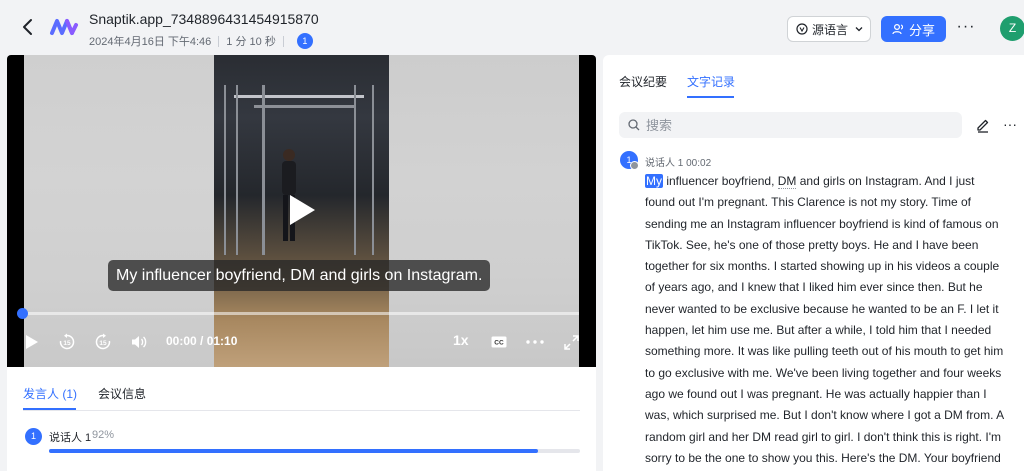 Image resolution: width=1024 pixels, height=471 pixels. I want to click on video-progress-bar, so click(300, 313).